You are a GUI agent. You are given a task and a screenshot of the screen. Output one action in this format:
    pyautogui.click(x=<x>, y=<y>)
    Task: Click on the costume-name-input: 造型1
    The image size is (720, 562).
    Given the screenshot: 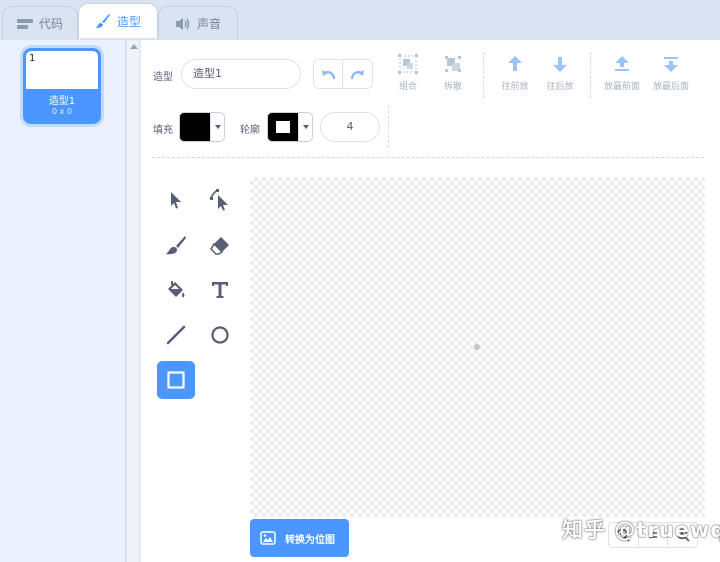 What is the action you would take?
    pyautogui.click(x=241, y=74)
    